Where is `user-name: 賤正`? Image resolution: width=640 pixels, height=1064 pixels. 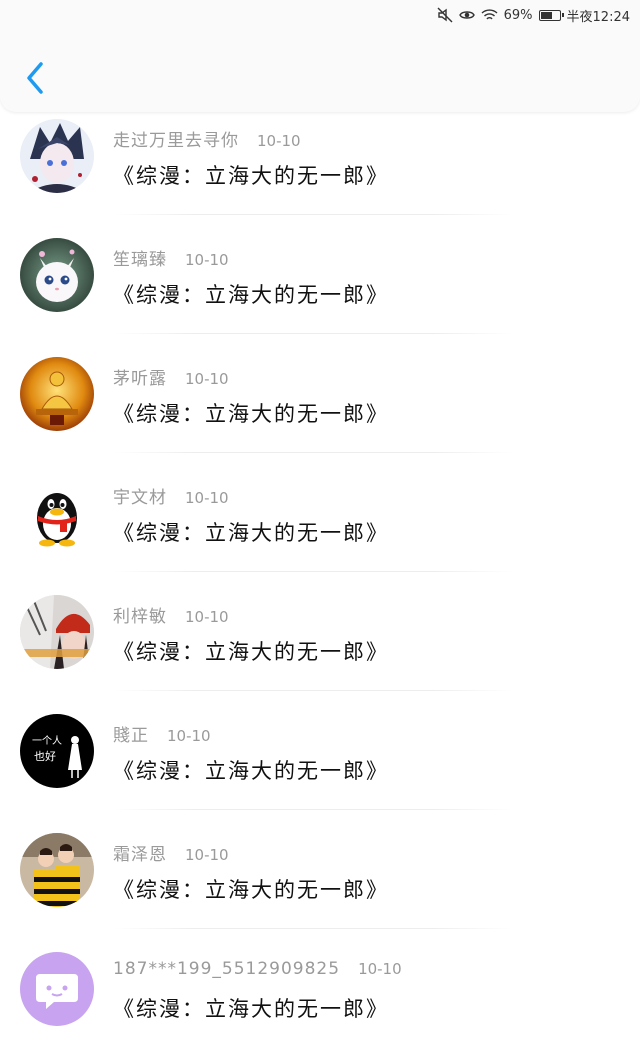 user-name: 賤正 is located at coordinates (131, 736).